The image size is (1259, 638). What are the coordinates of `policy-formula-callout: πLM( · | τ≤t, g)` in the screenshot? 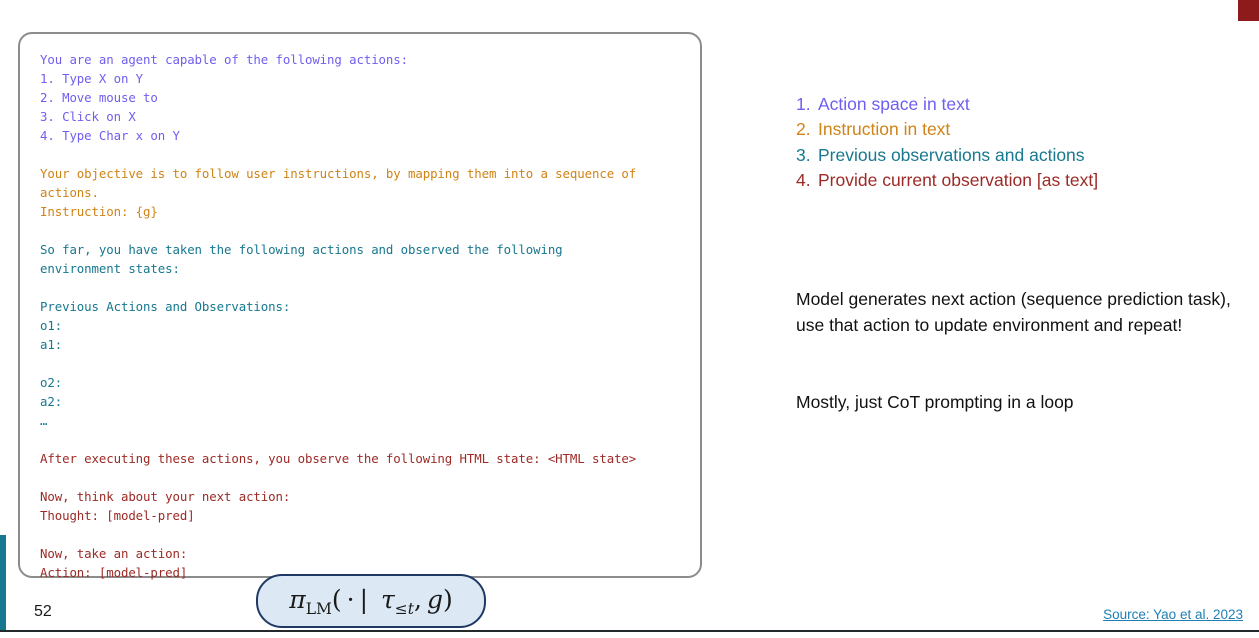 It's located at (371, 601).